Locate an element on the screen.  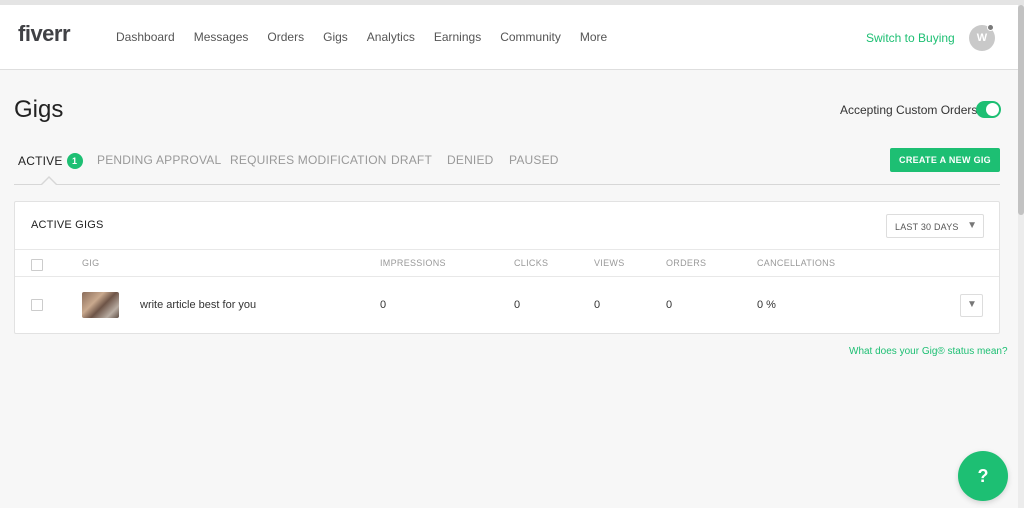
fiverr-logo: fiverr is located at coordinates (44, 34).